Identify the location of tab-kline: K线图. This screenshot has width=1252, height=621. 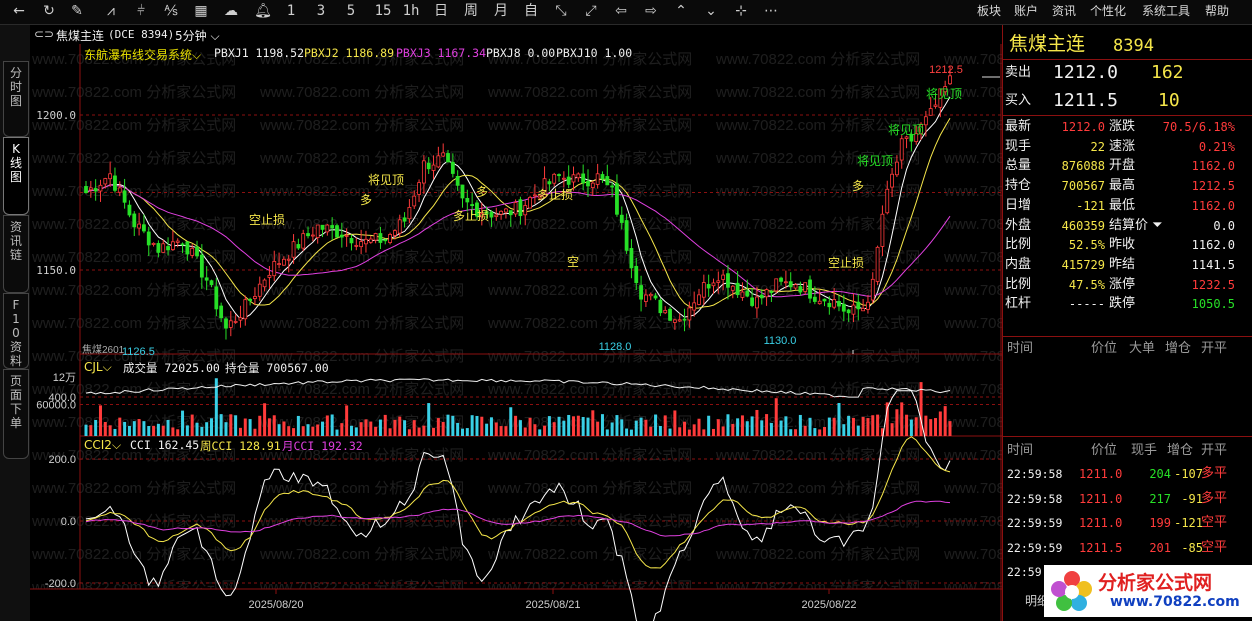
(16, 176).